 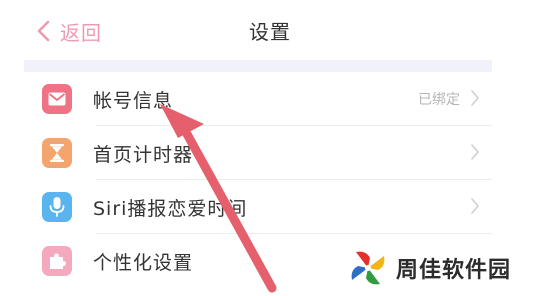 I want to click on pinwheel-logo-icon, so click(x=368, y=268).